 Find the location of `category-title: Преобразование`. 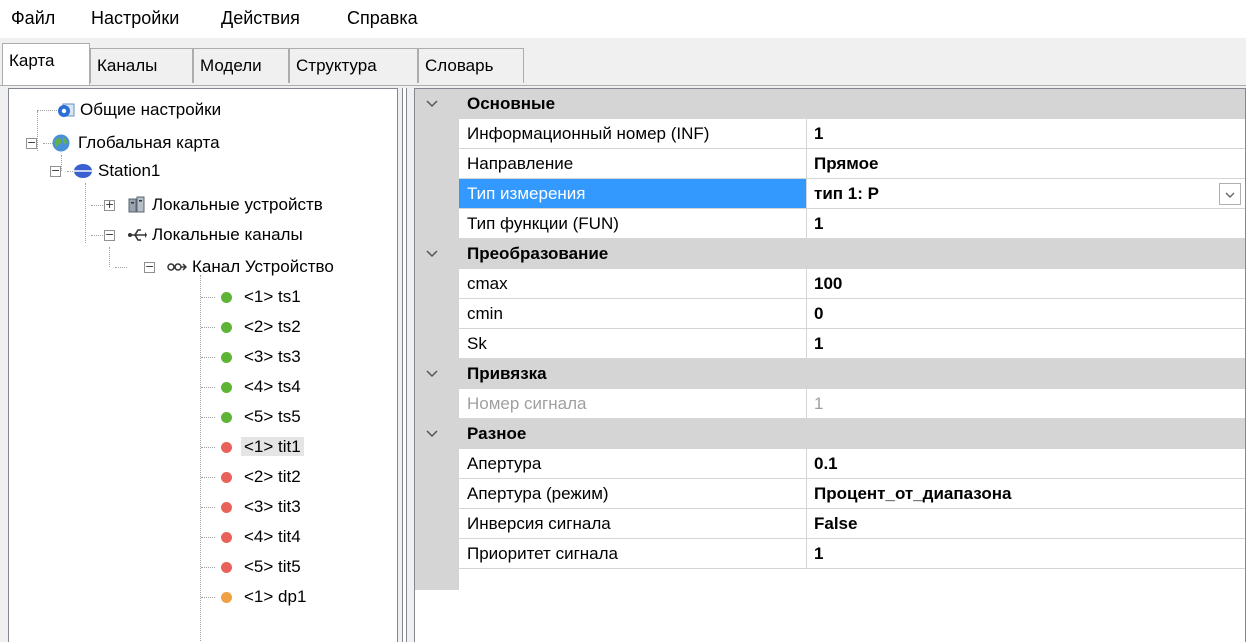

category-title: Преобразование is located at coordinates (538, 253).